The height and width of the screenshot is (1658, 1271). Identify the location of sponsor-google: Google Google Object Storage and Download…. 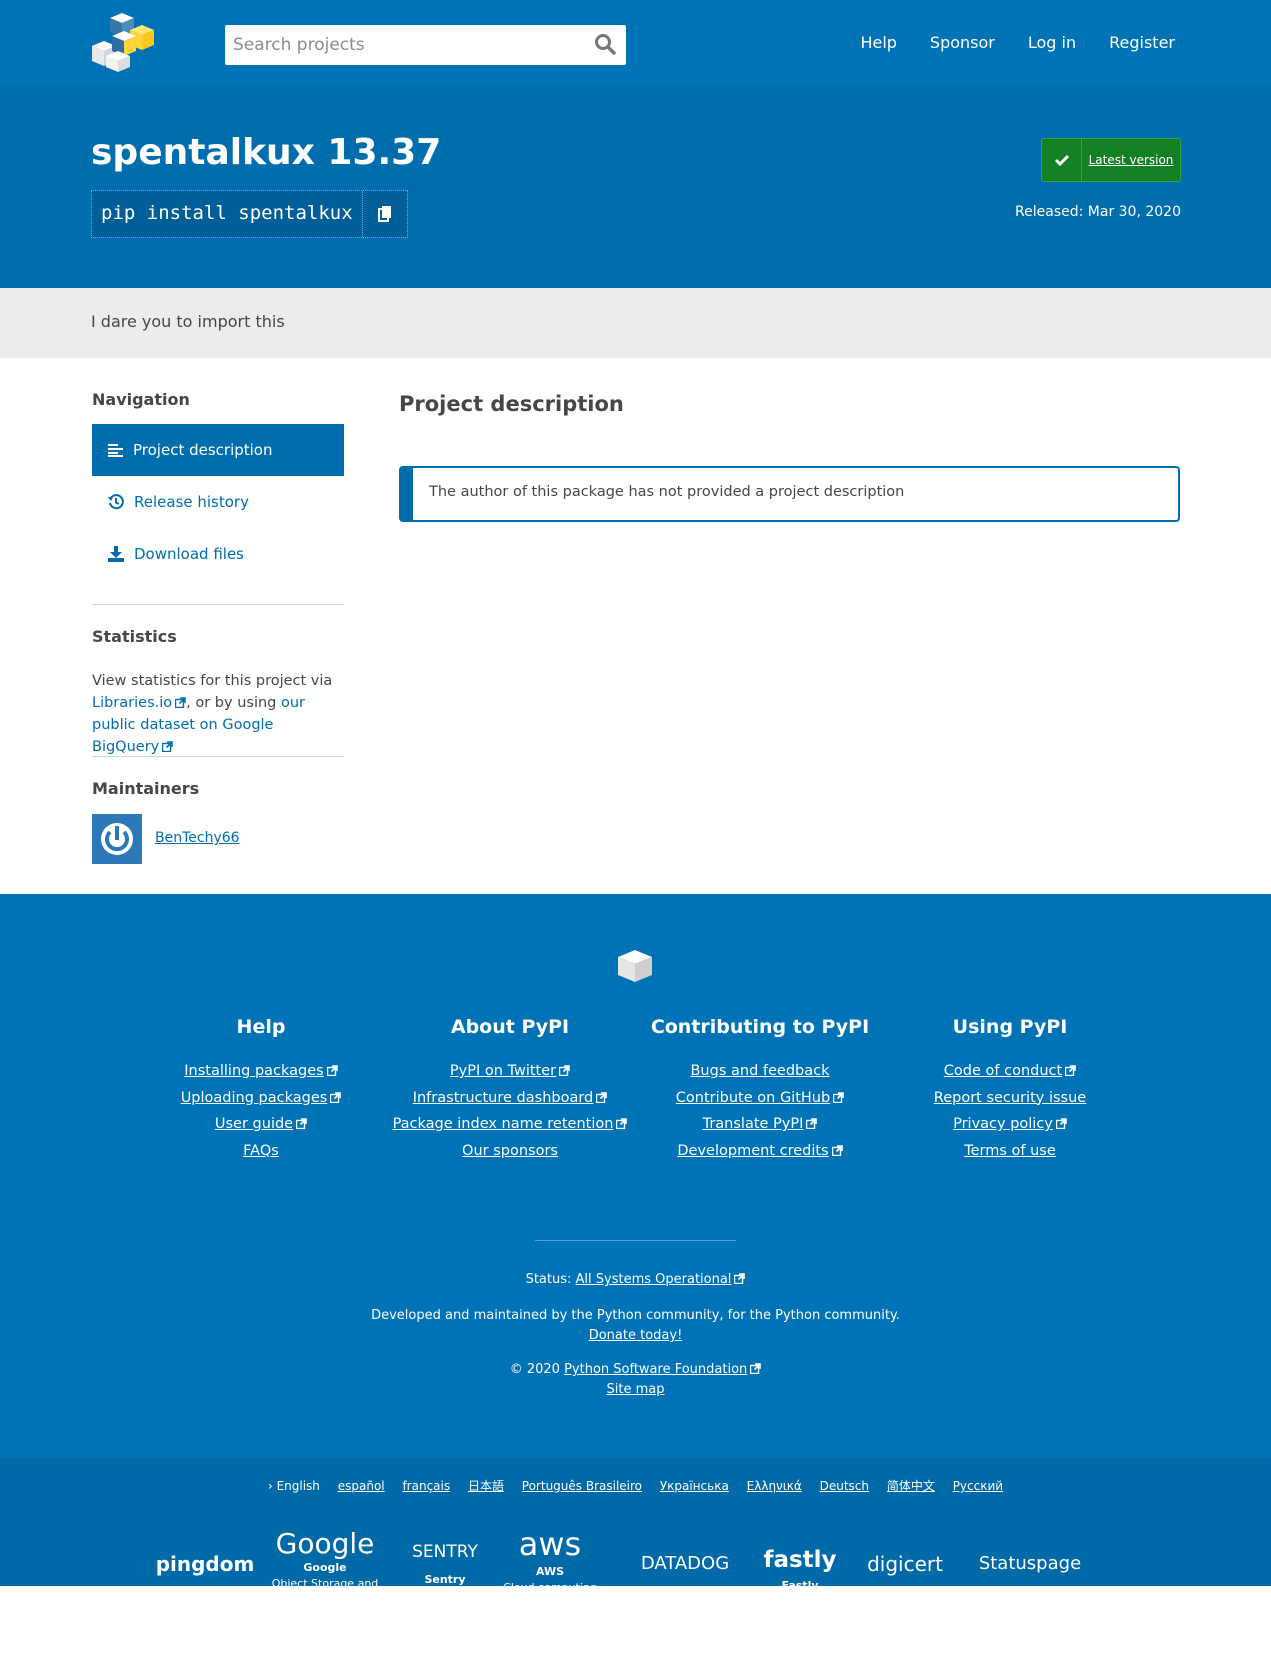
(325, 1567).